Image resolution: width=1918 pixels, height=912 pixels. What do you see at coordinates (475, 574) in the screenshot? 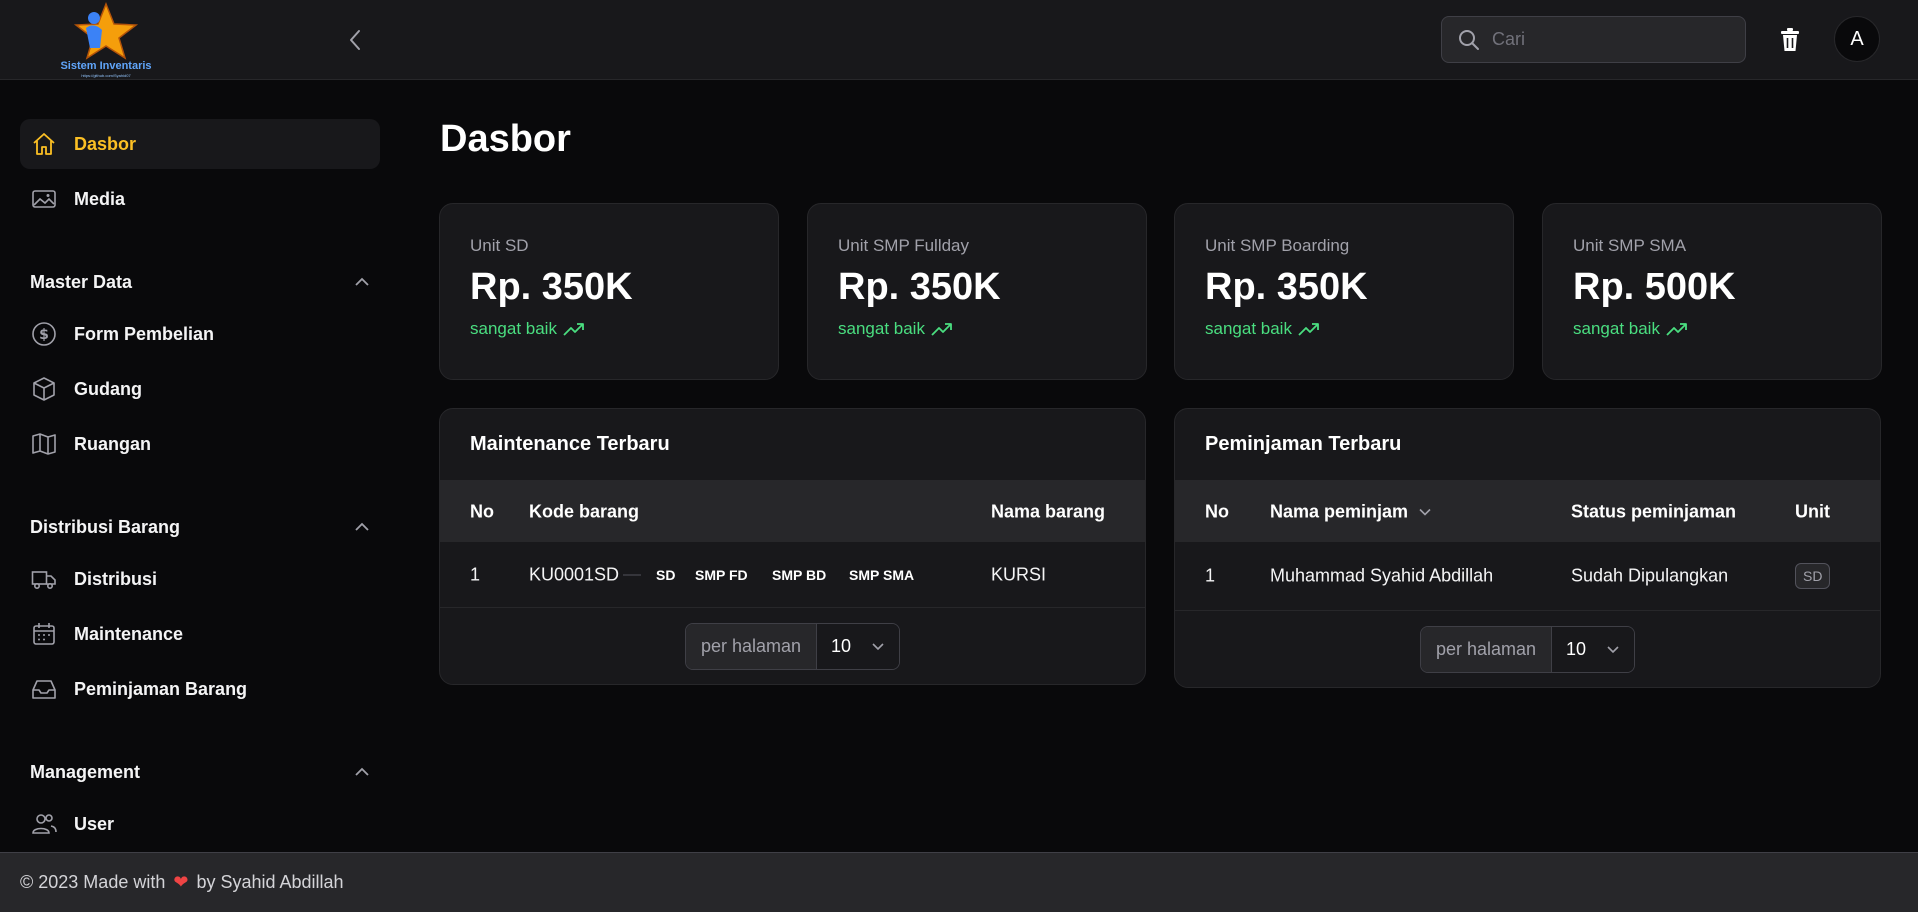
I see `cell-no: 1` at bounding box center [475, 574].